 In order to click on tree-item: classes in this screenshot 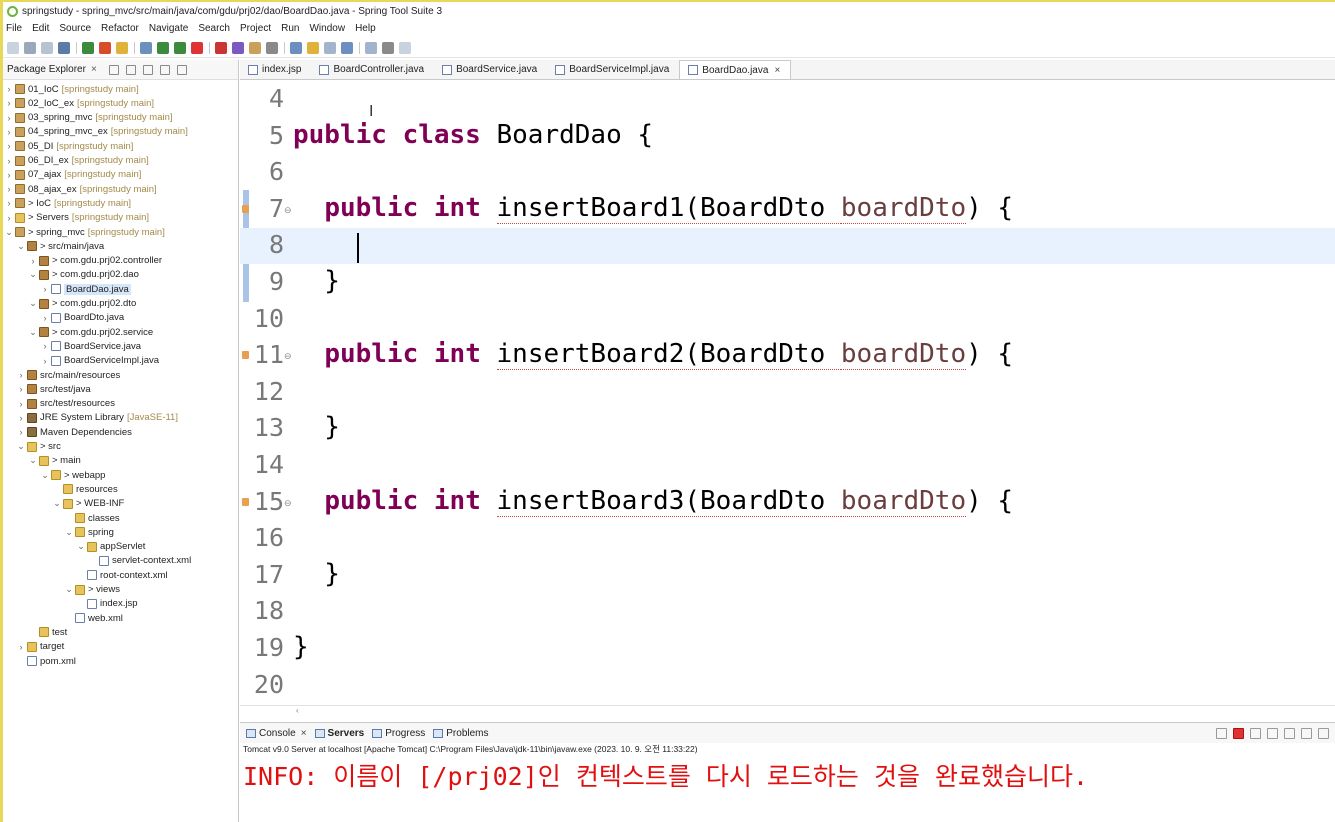, I will do `click(92, 518)`.